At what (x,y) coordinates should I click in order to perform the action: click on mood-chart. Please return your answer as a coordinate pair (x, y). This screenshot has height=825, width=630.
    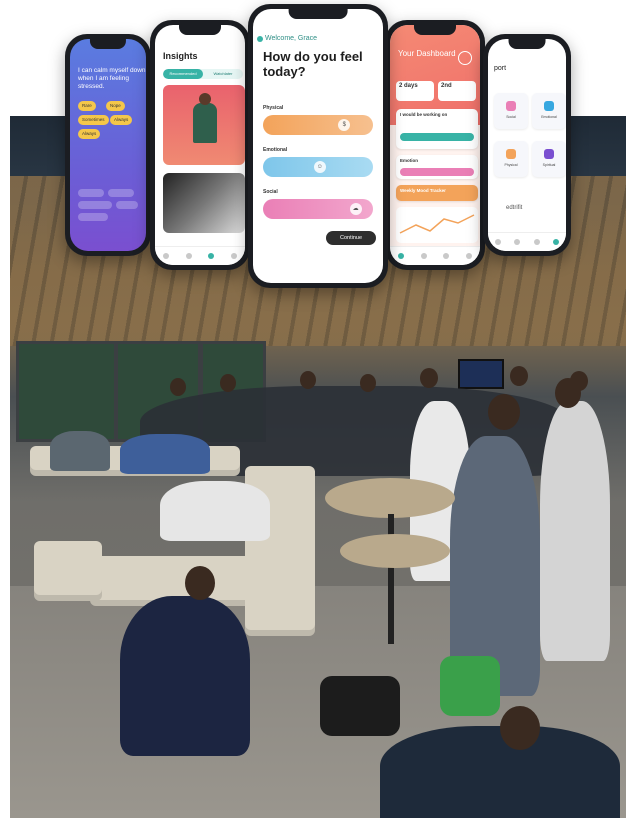
    Looking at the image, I should click on (437, 225).